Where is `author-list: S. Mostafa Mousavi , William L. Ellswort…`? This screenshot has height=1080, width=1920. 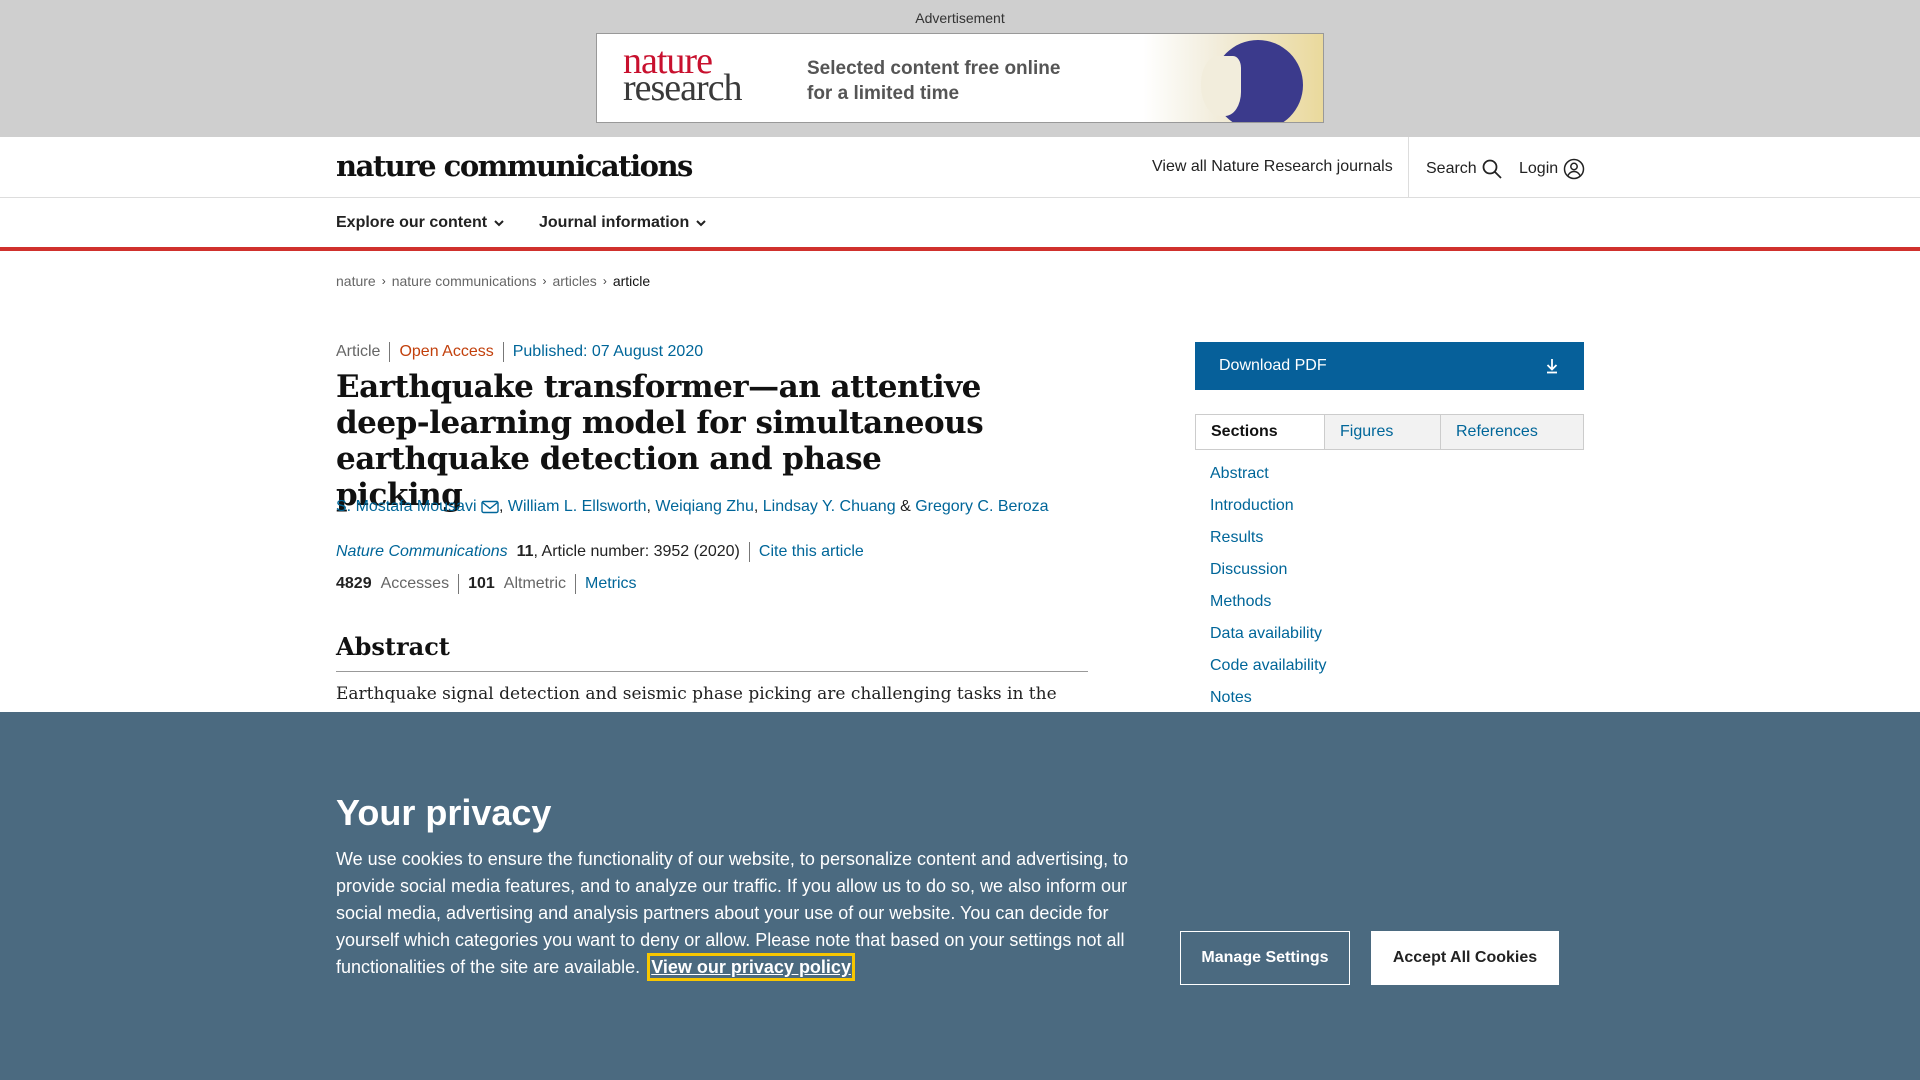 author-list: S. Mostafa Mousavi , William L. Ellswort… is located at coordinates (692, 506).